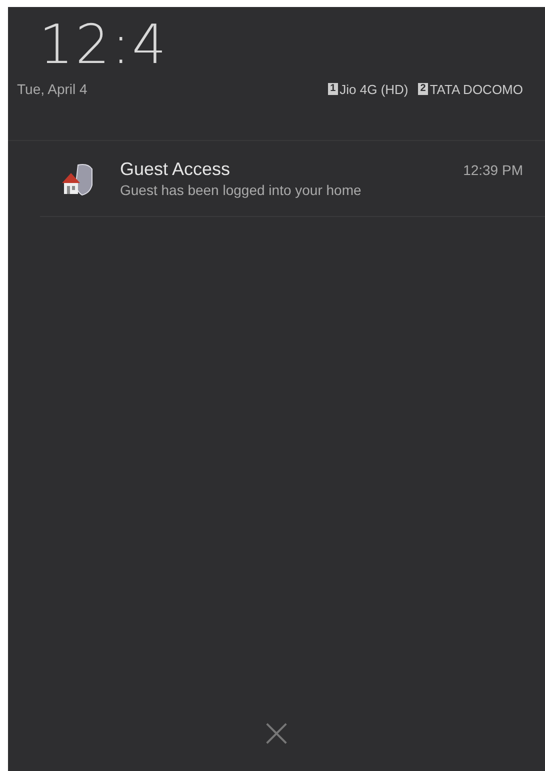 The width and height of the screenshot is (545, 771). Describe the element at coordinates (476, 89) in the screenshot. I see `carrier-name: TATA DOCOMO` at that location.